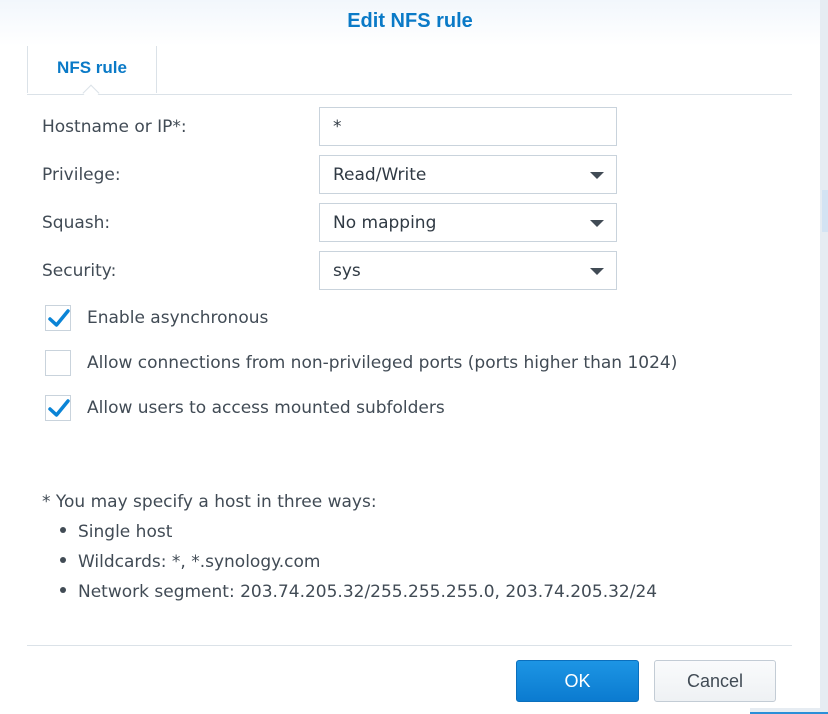 This screenshot has height=714, width=828. What do you see at coordinates (824, 357) in the screenshot?
I see `background-window-edge` at bounding box center [824, 357].